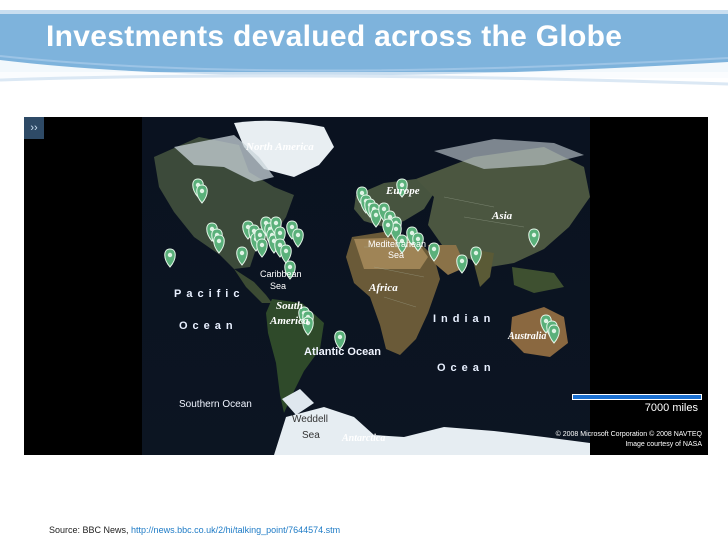 The image size is (728, 546). Describe the element at coordinates (527, 336) in the screenshot. I see `label-australia: Australia` at that location.